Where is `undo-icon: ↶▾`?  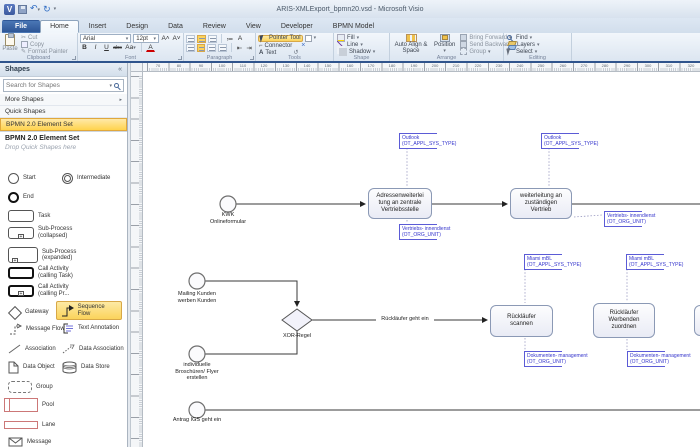
undo-icon: ↶▾ is located at coordinates (35, 9).